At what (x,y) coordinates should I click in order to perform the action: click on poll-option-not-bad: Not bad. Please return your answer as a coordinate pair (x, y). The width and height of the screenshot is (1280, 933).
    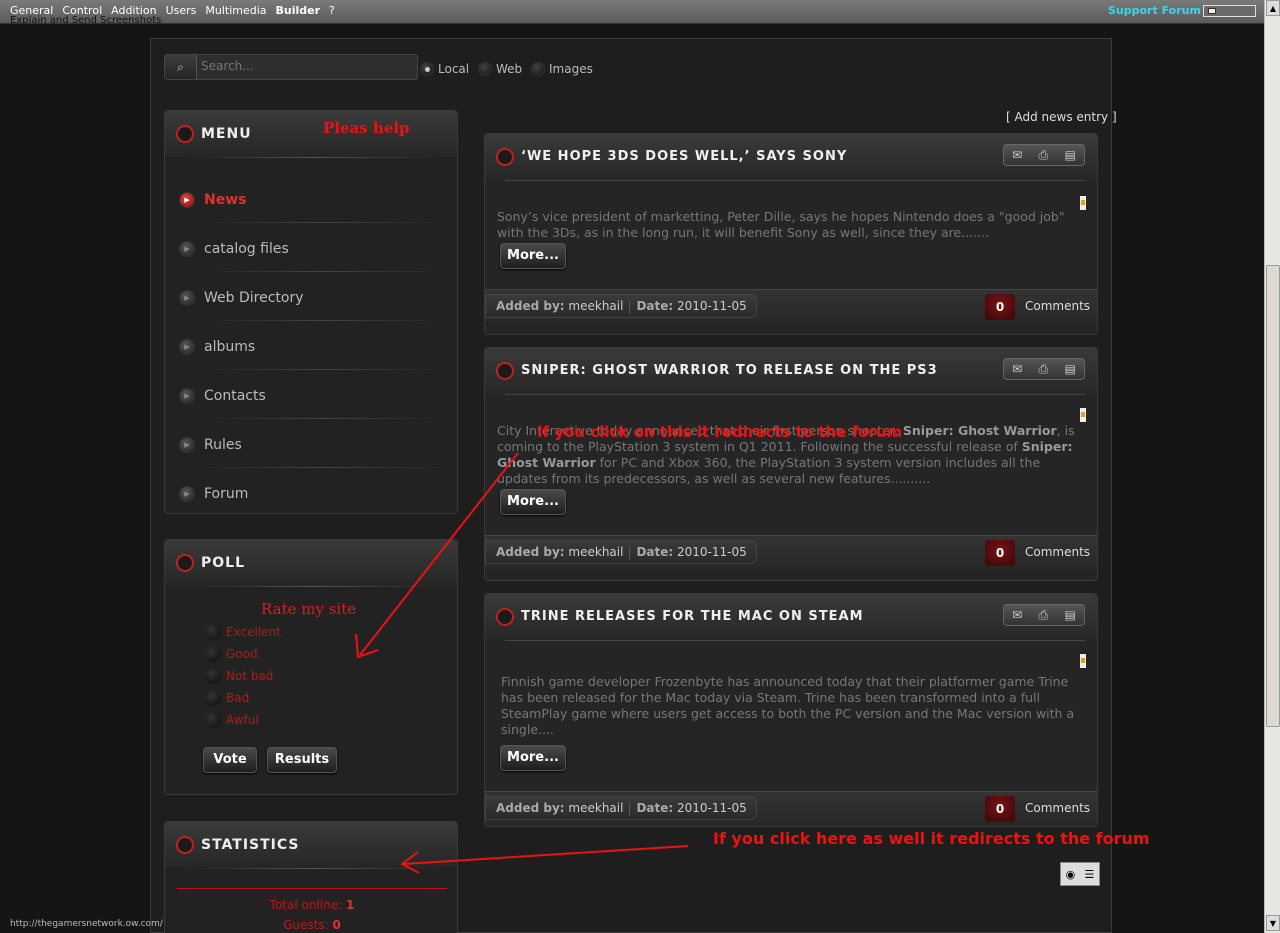
    Looking at the image, I should click on (239, 676).